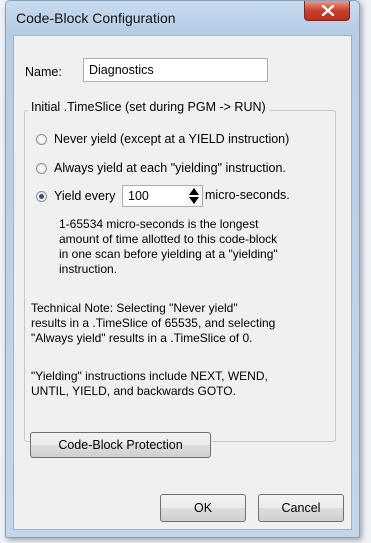  Describe the element at coordinates (247, 195) in the screenshot. I see `yield-unit-label: micro-seconds.` at that location.